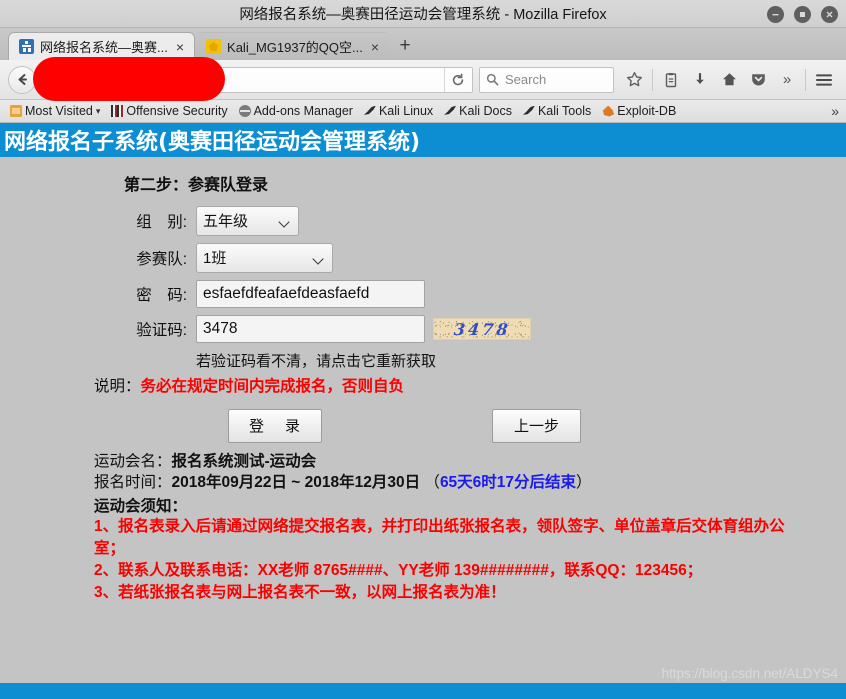 The height and width of the screenshot is (699, 846). What do you see at coordinates (117, 111) in the screenshot?
I see `bars-icon` at bounding box center [117, 111].